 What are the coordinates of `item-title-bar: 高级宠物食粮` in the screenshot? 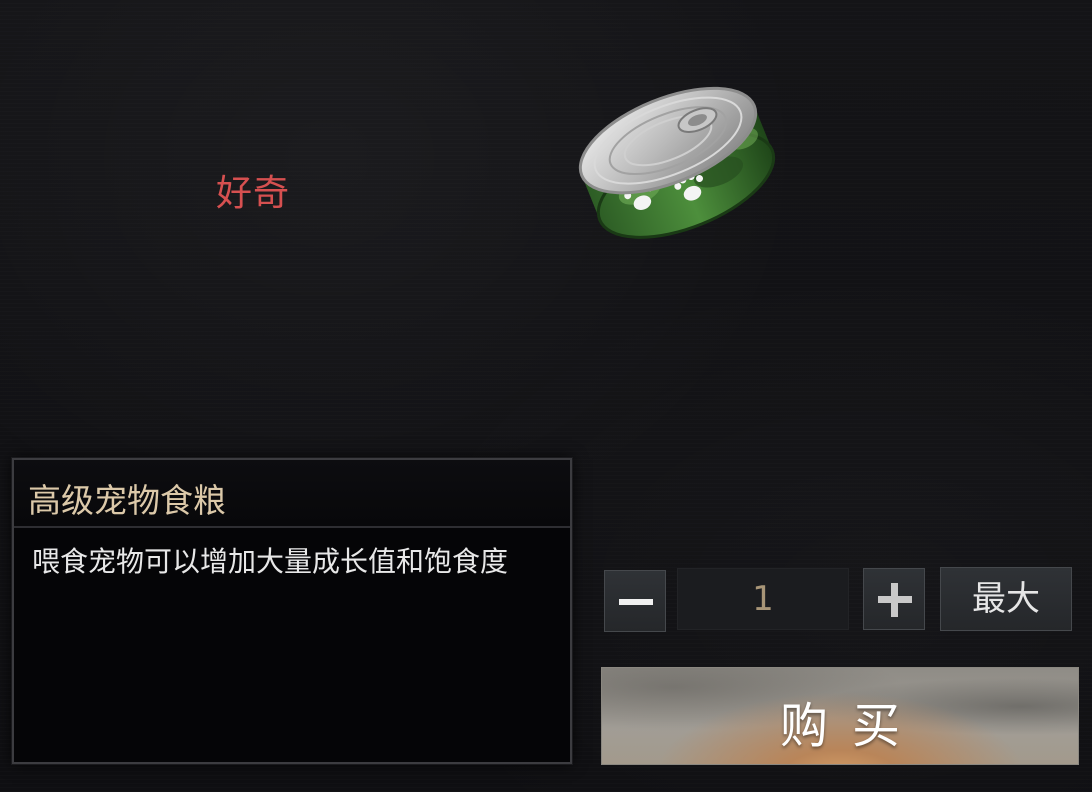 It's located at (292, 494).